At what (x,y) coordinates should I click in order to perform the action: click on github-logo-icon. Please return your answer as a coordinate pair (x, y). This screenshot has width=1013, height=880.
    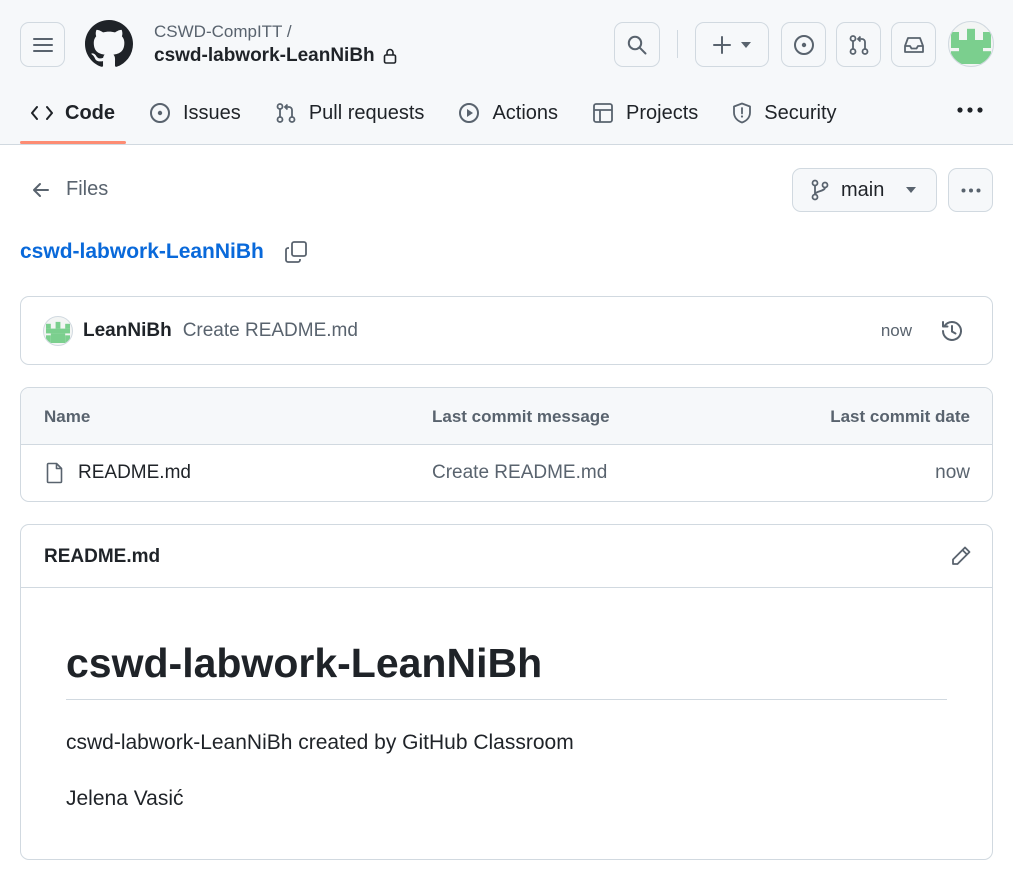
    Looking at the image, I should click on (109, 44).